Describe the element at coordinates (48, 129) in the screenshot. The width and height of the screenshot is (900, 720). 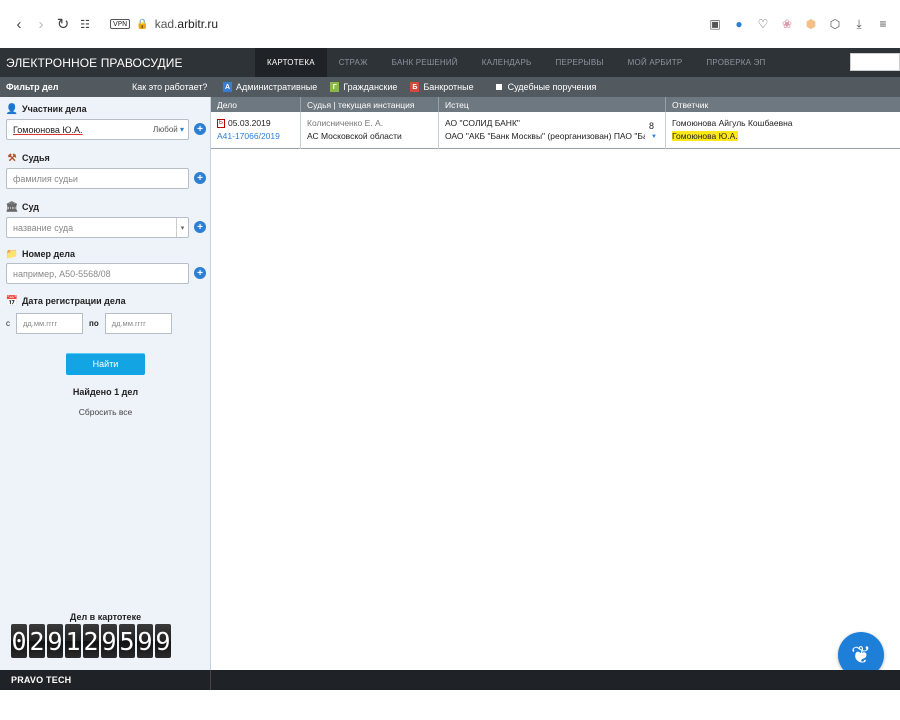
I see `participant-value: Гомоюнова Ю.А.` at that location.